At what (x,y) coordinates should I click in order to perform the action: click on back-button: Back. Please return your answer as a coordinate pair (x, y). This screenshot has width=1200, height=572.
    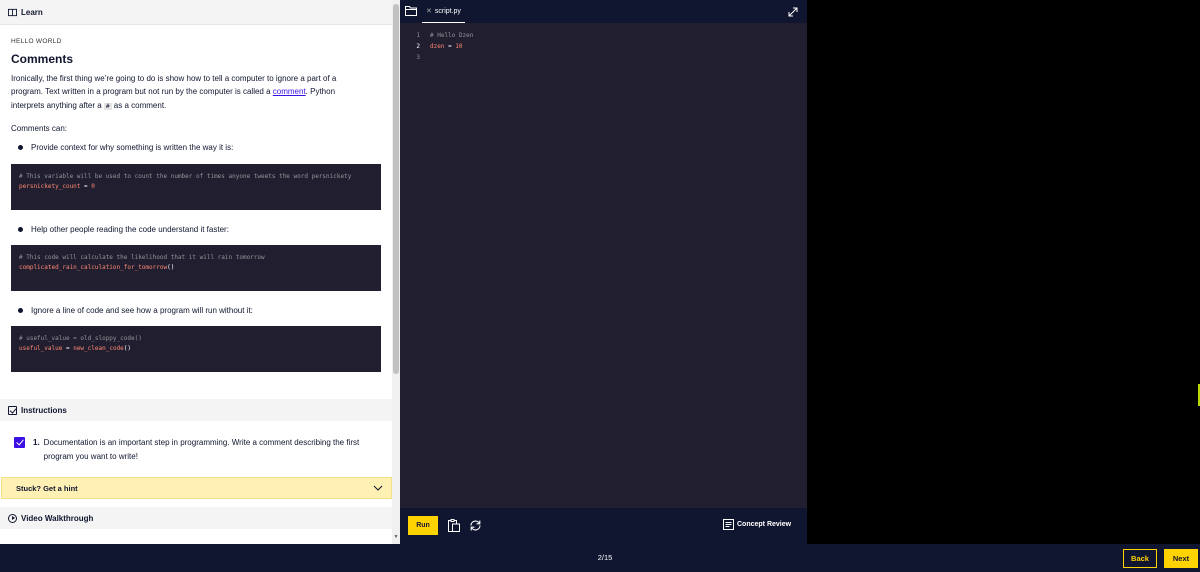
    Looking at the image, I should click on (1140, 558).